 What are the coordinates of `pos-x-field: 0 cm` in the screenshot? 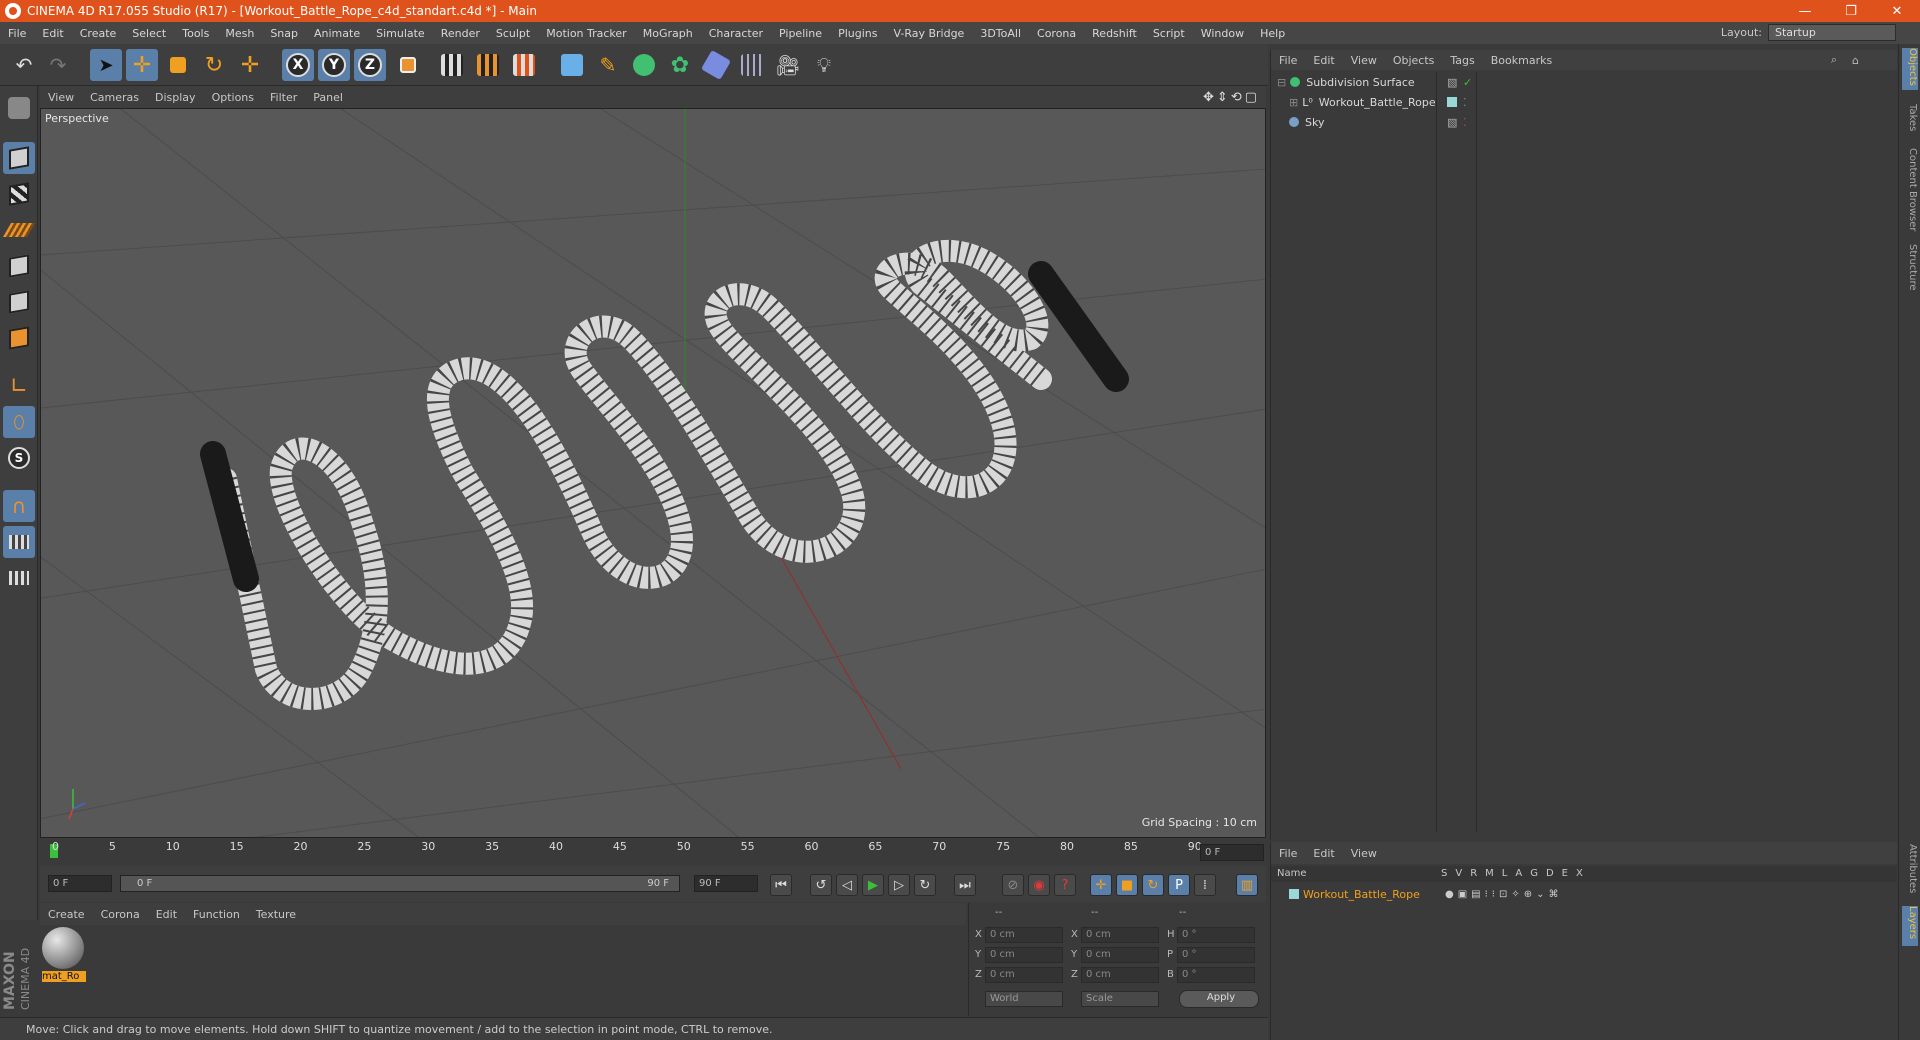 It's located at (1024, 935).